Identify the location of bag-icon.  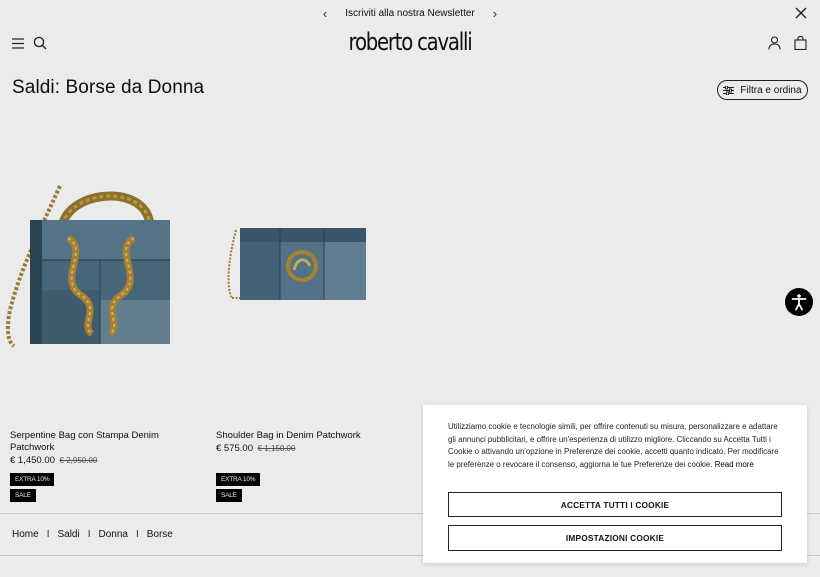
(800, 43).